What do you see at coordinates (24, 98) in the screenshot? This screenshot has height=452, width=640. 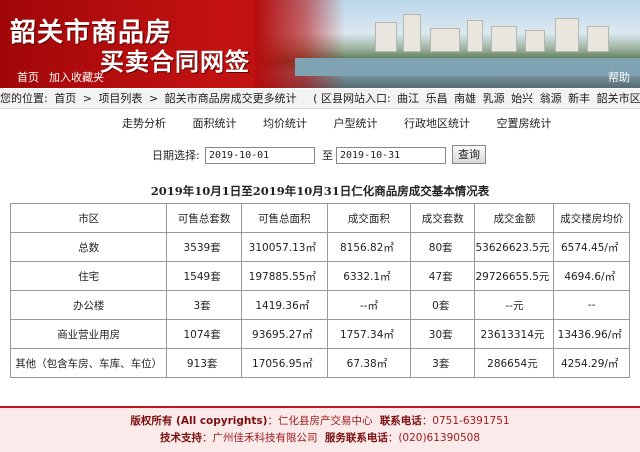 I see `breadcrumb-prefix: 您的位置:` at bounding box center [24, 98].